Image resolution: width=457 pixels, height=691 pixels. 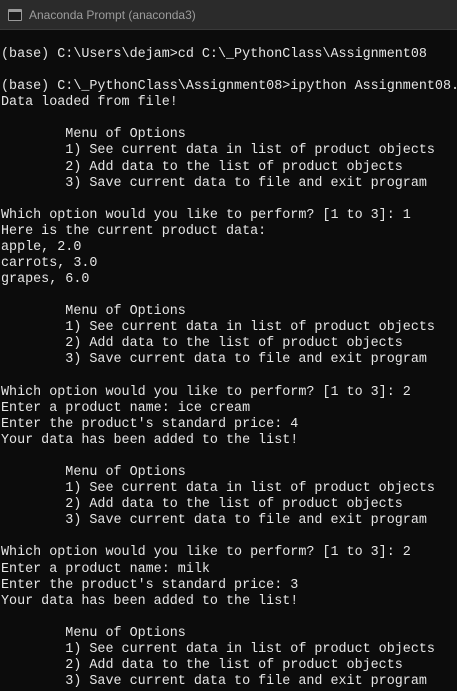 What do you see at coordinates (150, 424) in the screenshot?
I see `terminal-line: Enter the product's standard price: 4` at bounding box center [150, 424].